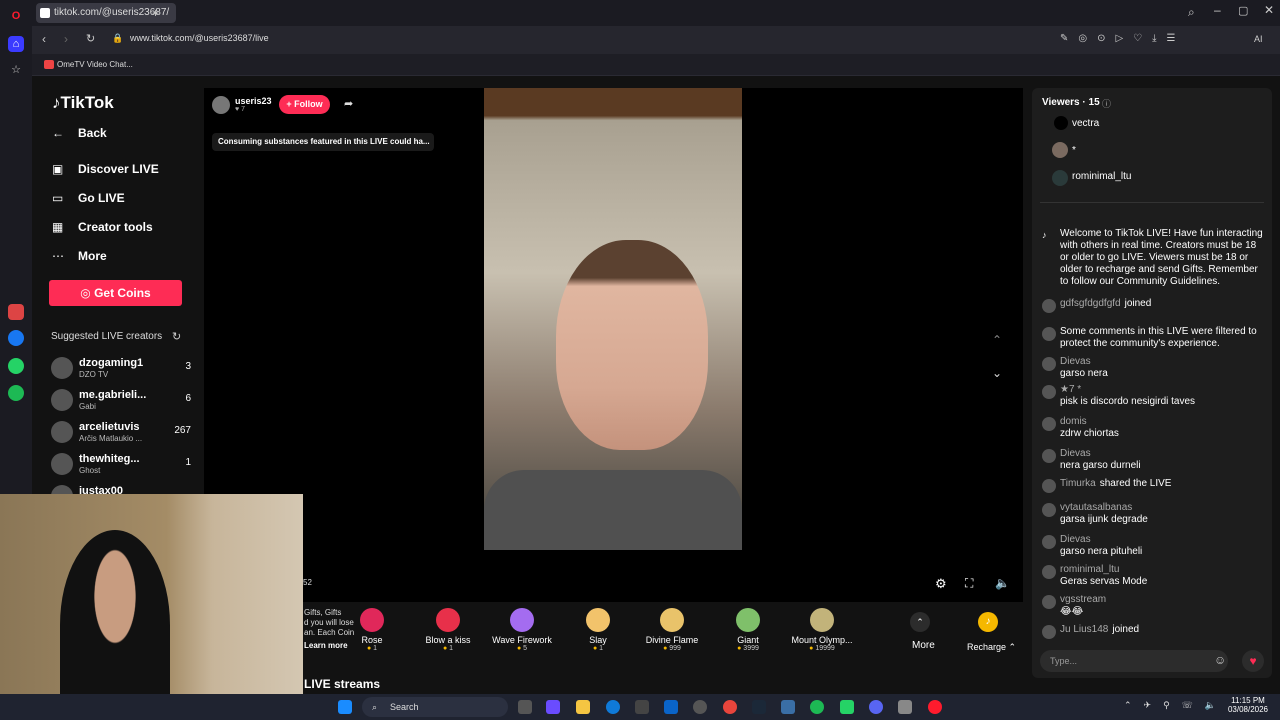  What do you see at coordinates (121, 467) in the screenshot?
I see `suggested-creator: thewhiteg... Ghost 1` at bounding box center [121, 467].